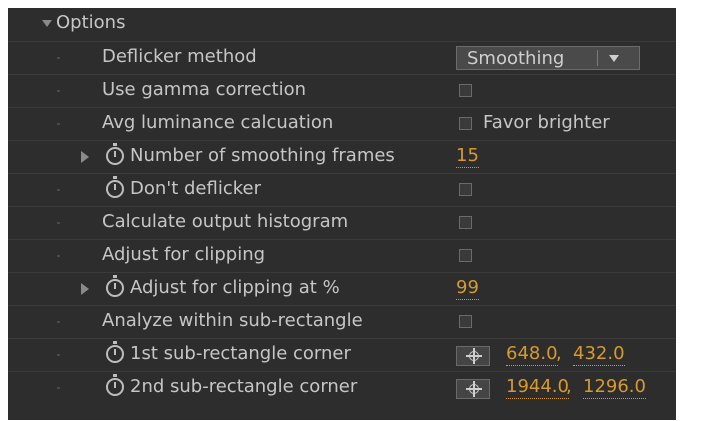 The width and height of the screenshot is (702, 421). I want to click on analyze-subrect-row: Analyze within sub-rectangle, so click(342, 321).